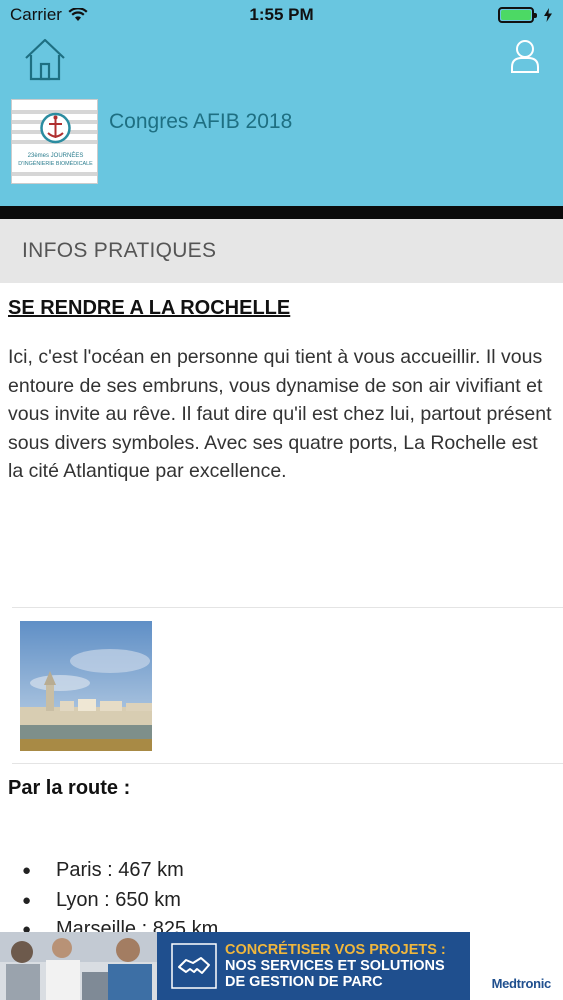 This screenshot has height=1000, width=563. What do you see at coordinates (119, 250) in the screenshot?
I see `section-title: INFOS PRATIQUES` at bounding box center [119, 250].